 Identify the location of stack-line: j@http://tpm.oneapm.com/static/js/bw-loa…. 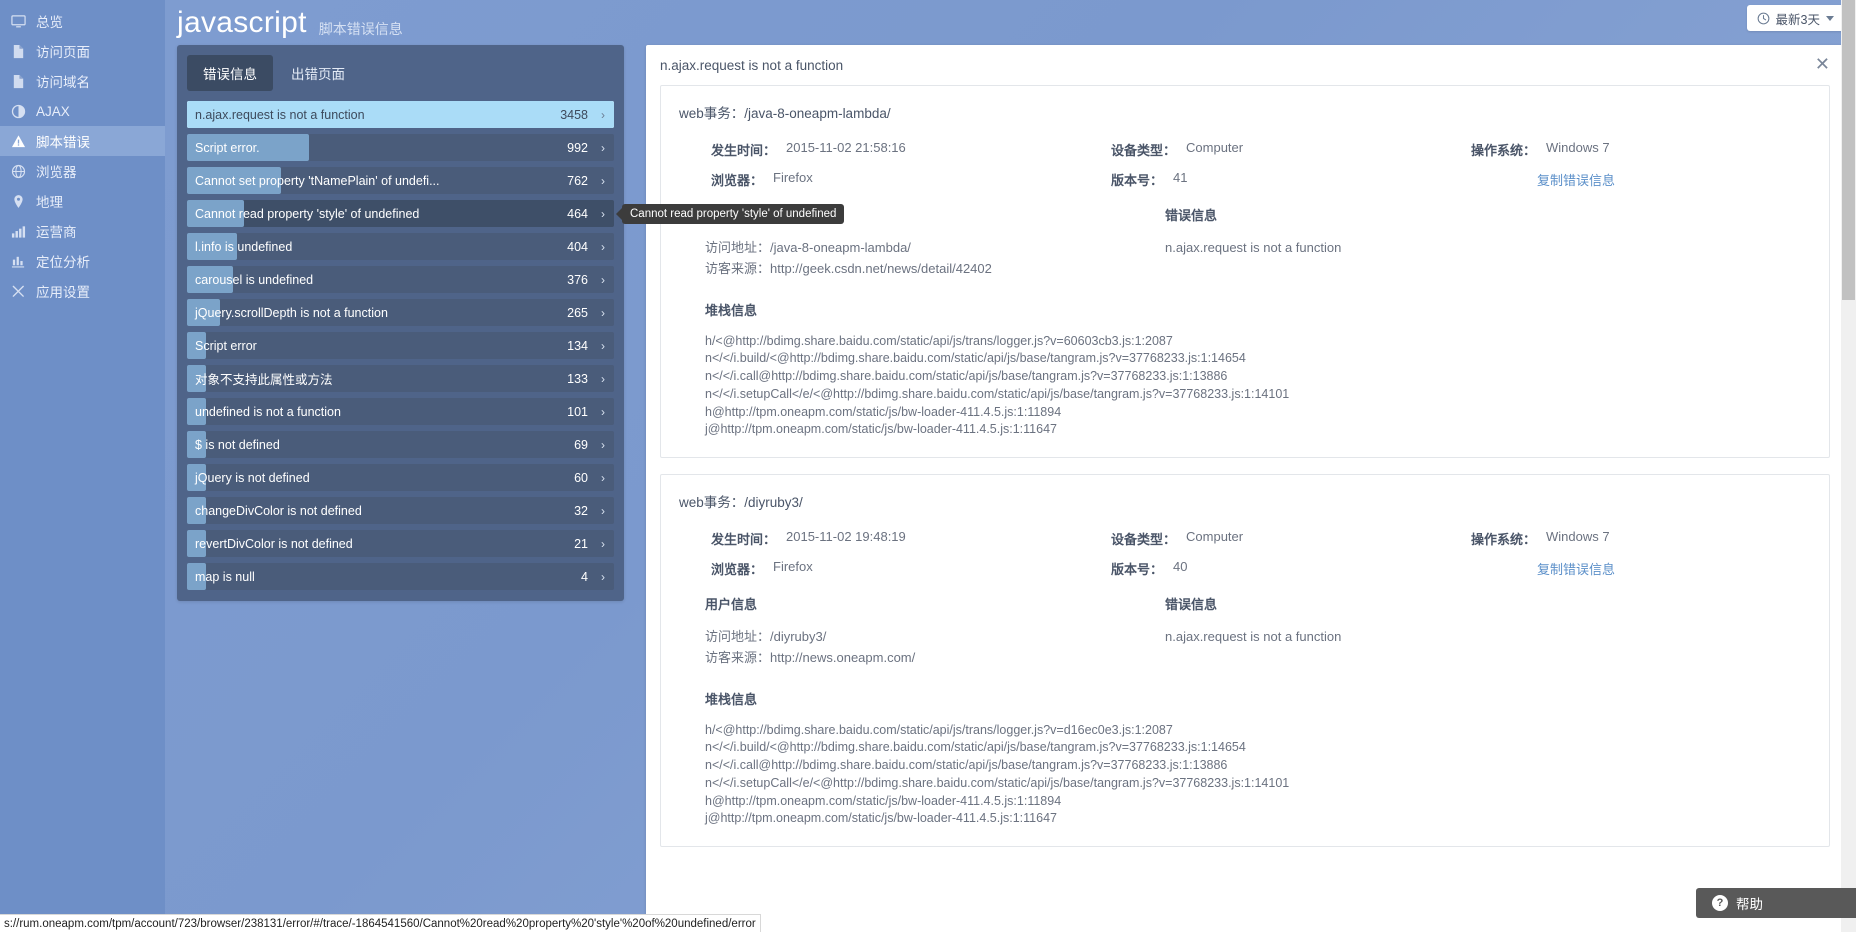
(881, 429).